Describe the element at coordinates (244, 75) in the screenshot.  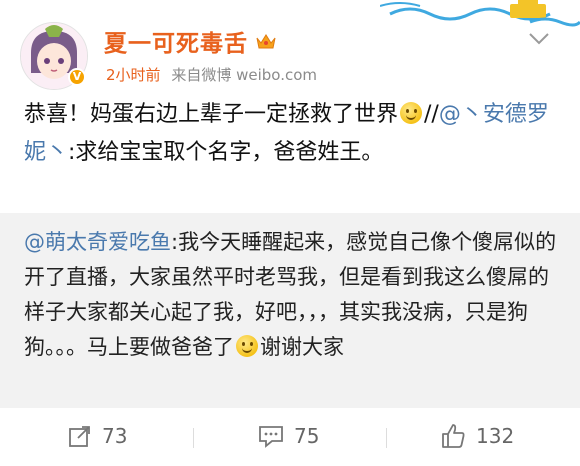
I see `post-source: 来自微博 weibo.com` at that location.